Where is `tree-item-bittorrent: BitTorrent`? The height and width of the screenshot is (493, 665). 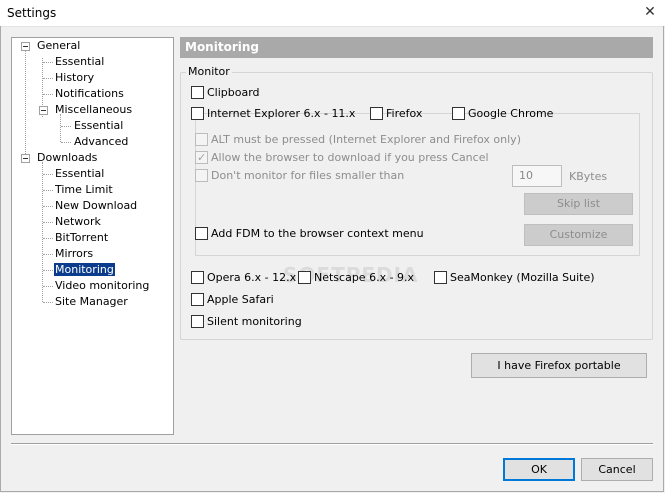
tree-item-bittorrent: BitTorrent is located at coordinates (81, 238).